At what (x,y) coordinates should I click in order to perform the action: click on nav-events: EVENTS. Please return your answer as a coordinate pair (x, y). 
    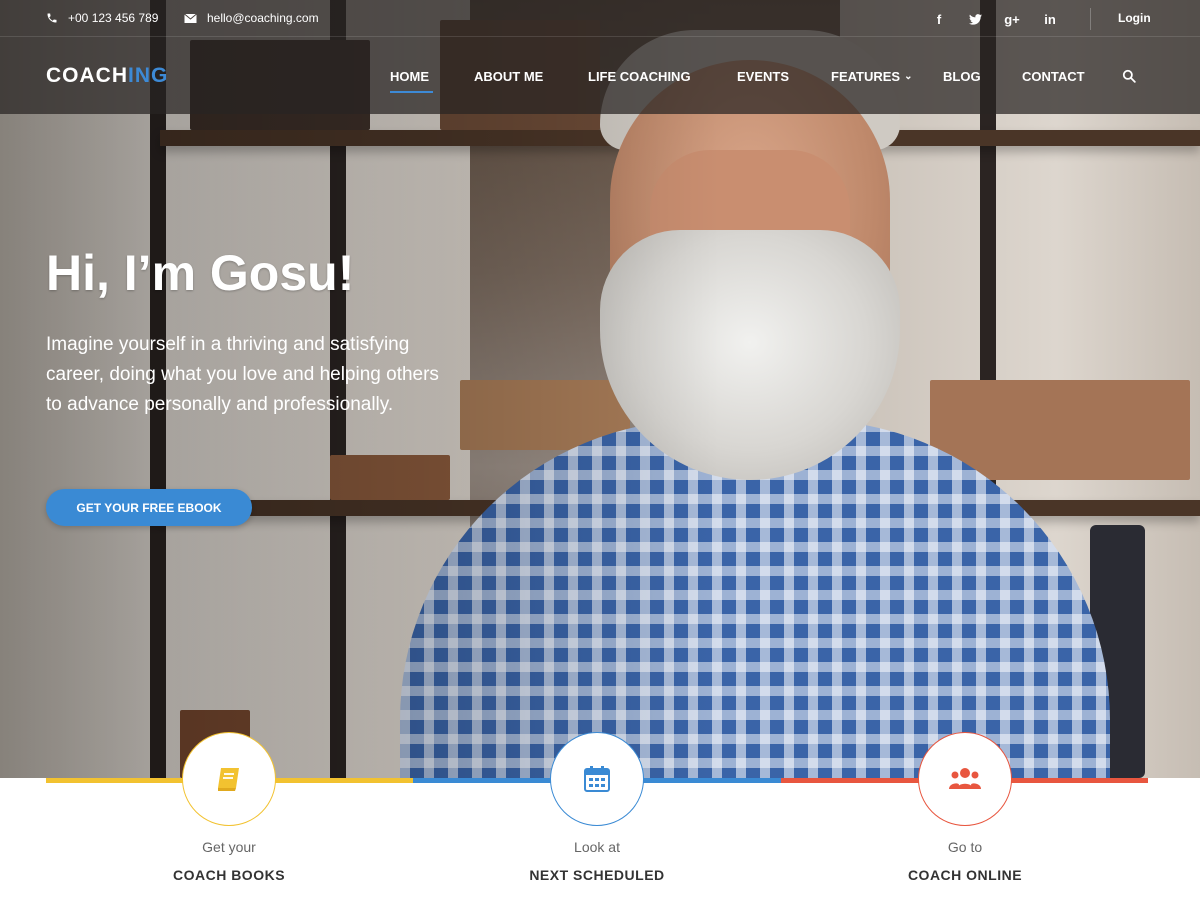
    Looking at the image, I should click on (763, 76).